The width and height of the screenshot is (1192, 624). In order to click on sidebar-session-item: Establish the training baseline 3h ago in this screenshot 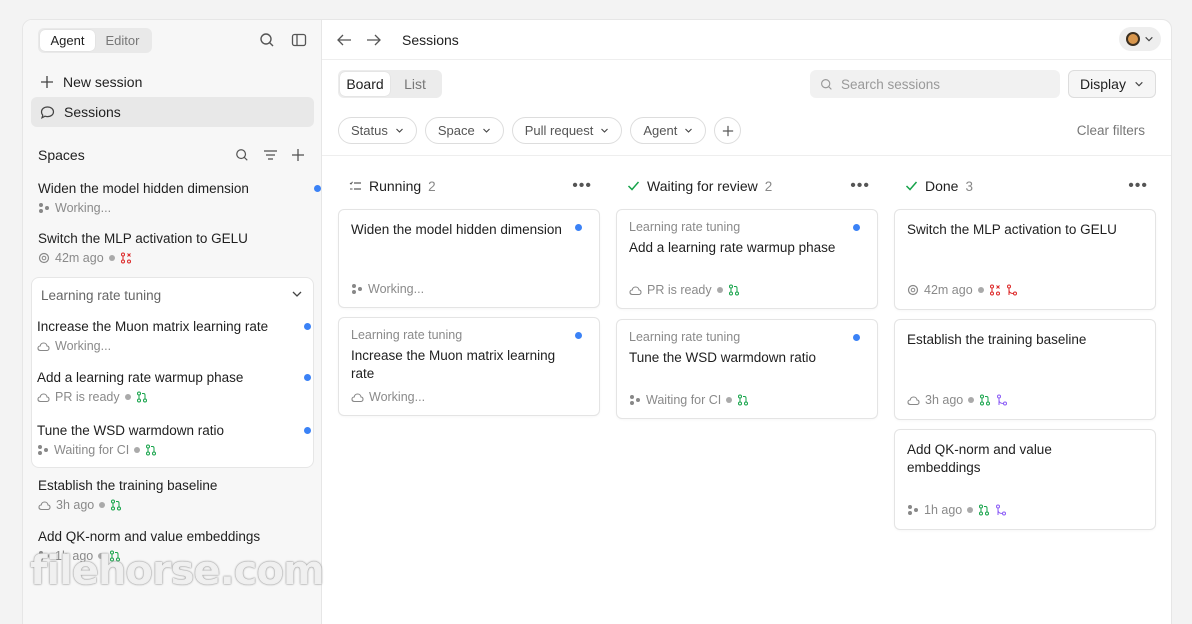, I will do `click(175, 495)`.